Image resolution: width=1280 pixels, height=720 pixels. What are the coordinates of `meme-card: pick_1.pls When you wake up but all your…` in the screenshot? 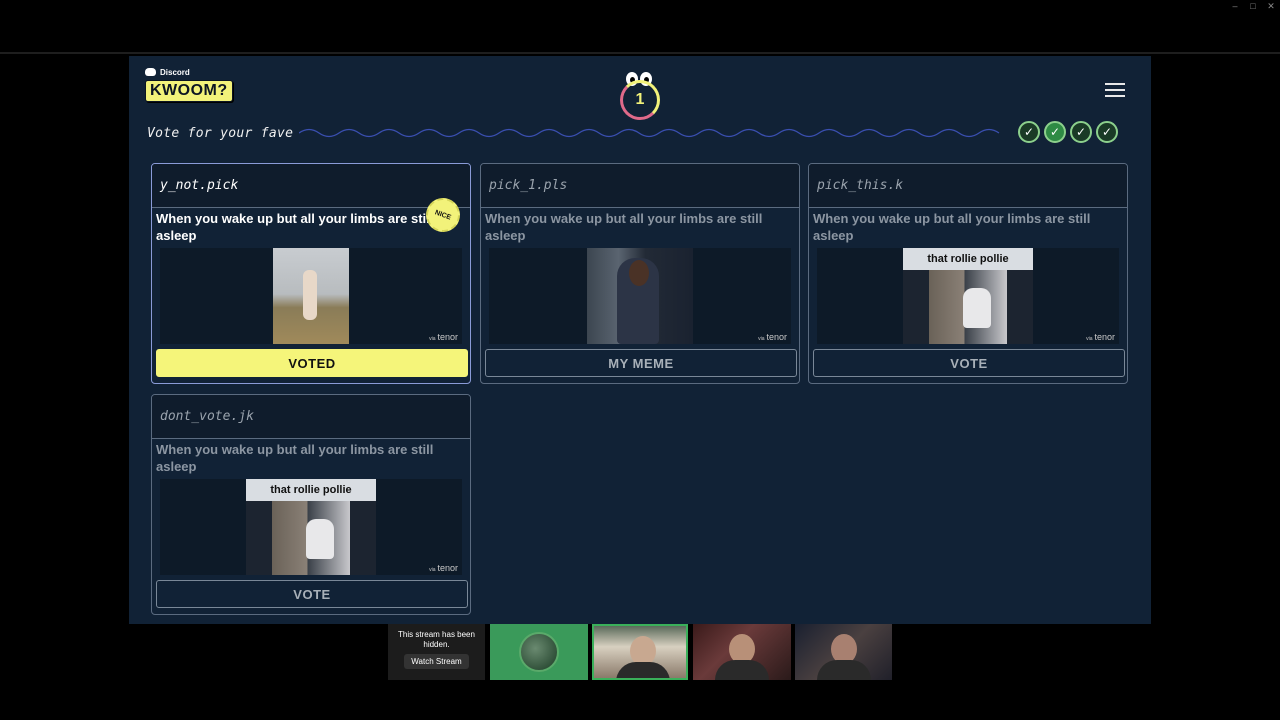 It's located at (640, 273).